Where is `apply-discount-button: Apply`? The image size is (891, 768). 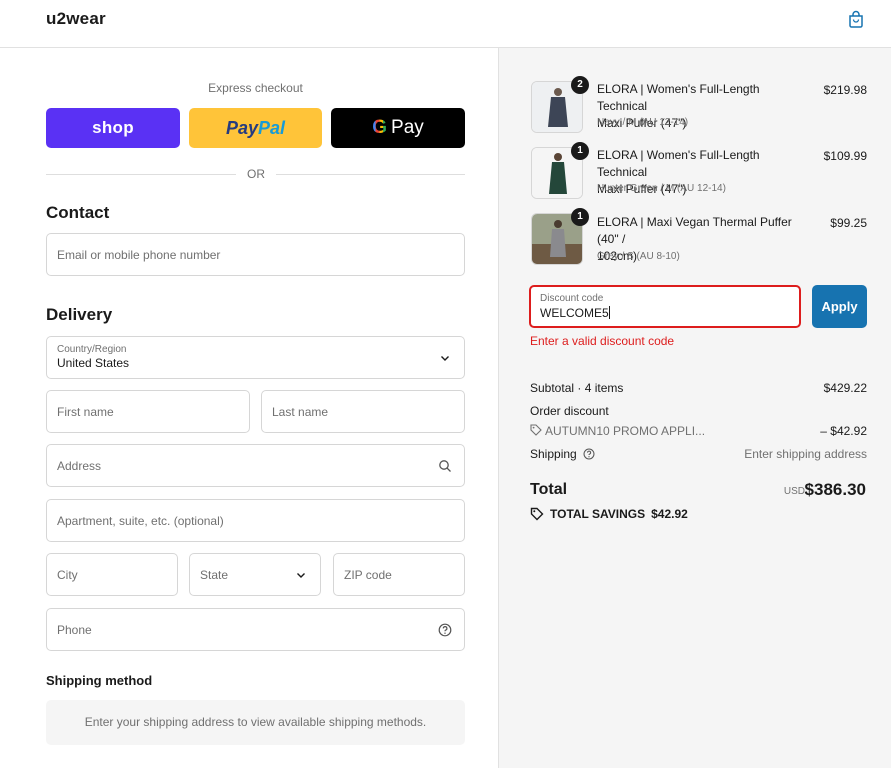 apply-discount-button: Apply is located at coordinates (839, 306).